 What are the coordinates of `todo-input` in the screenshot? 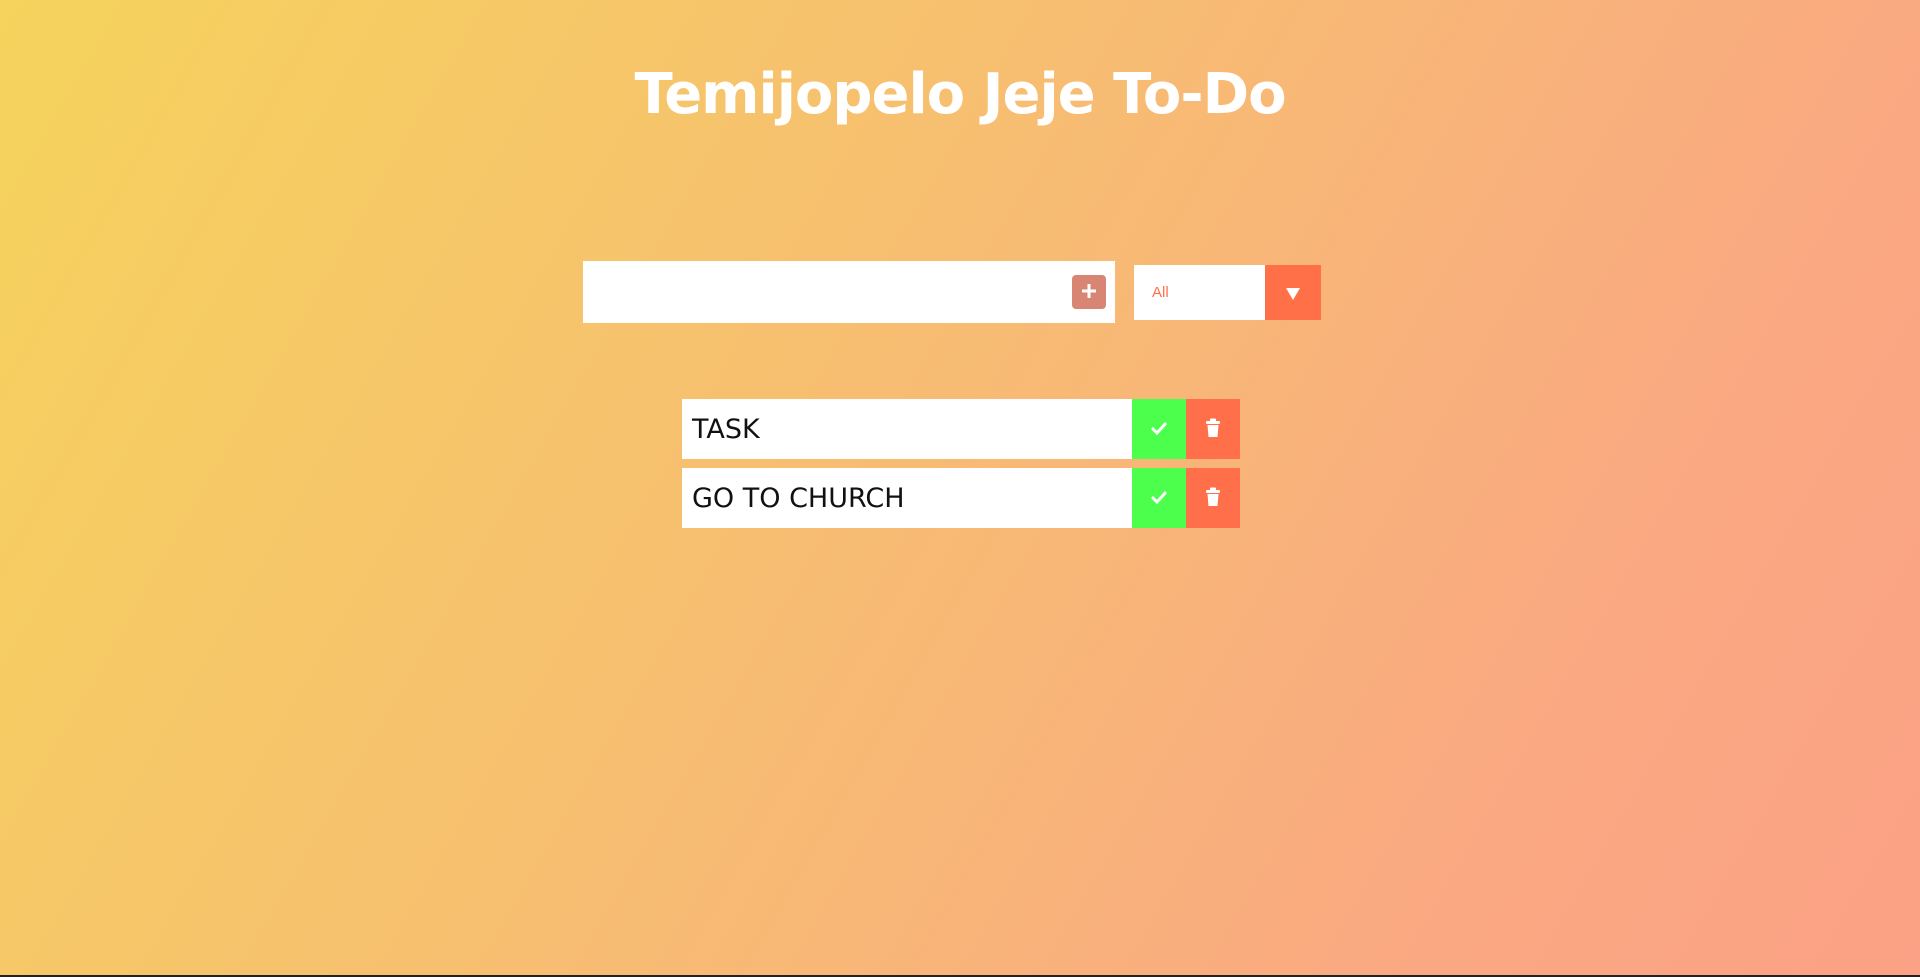 It's located at (827, 292).